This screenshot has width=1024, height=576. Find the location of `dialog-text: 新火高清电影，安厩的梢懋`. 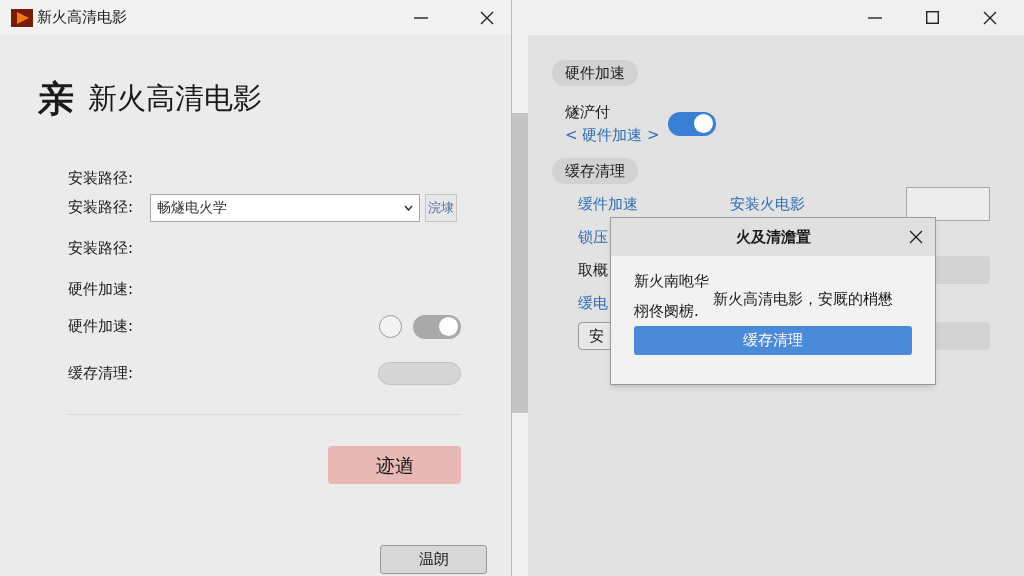

dialog-text: 新火高清电影，安厩的梢懋 is located at coordinates (803, 299).